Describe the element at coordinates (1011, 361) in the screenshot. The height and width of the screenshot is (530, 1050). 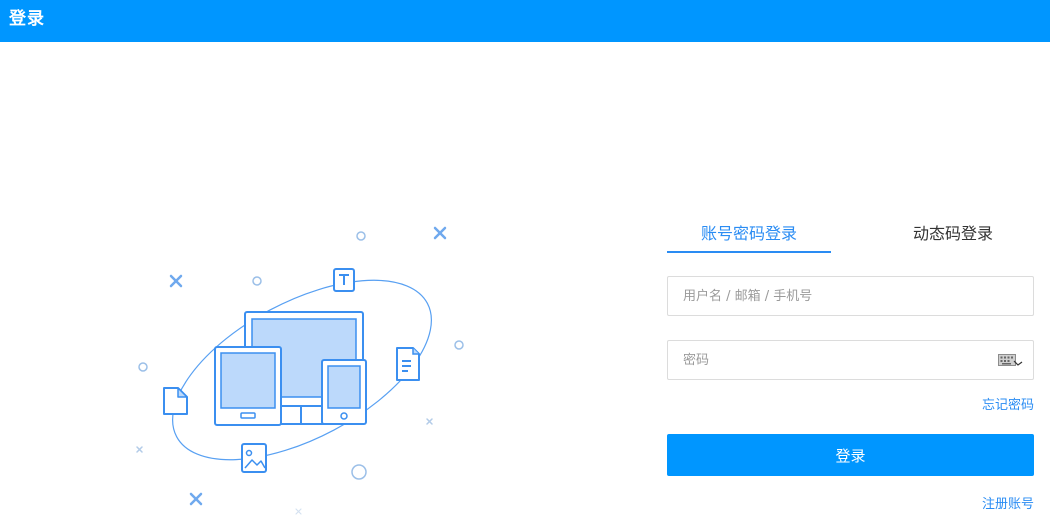
I see `keyboard-icon` at that location.